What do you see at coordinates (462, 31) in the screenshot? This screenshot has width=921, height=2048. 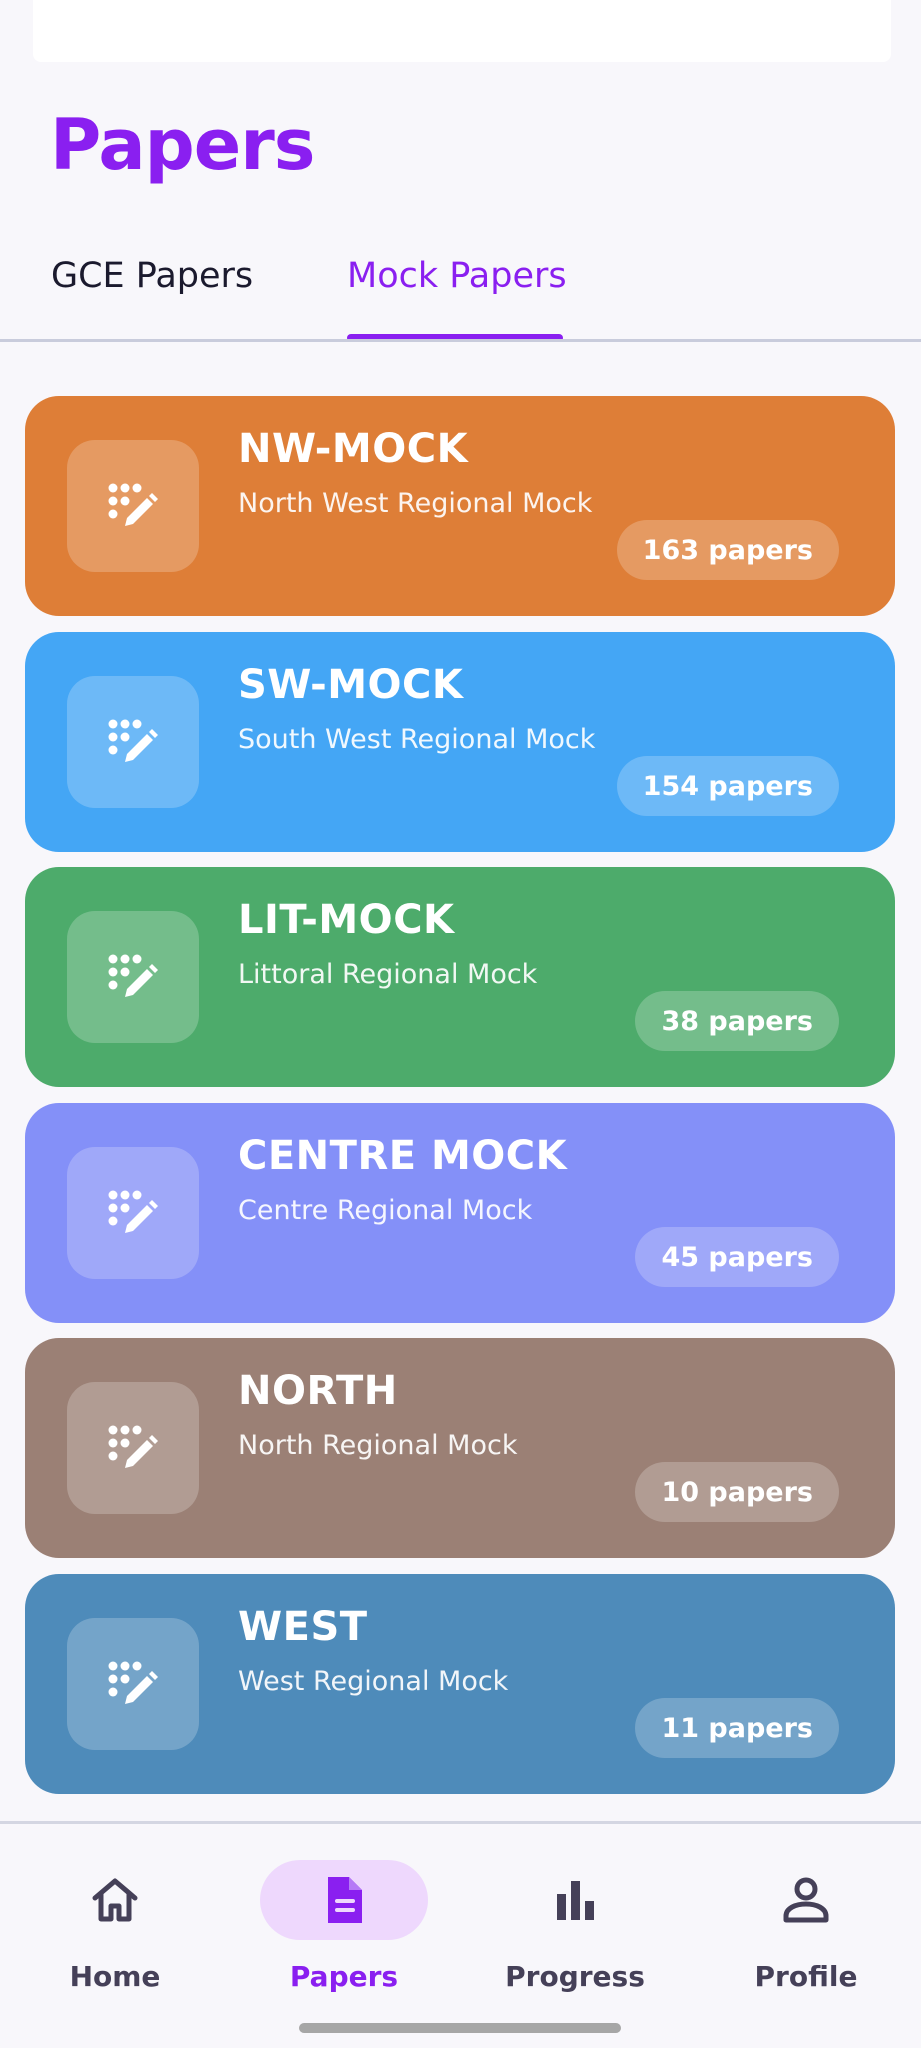 I see `search-bar-remnant` at bounding box center [462, 31].